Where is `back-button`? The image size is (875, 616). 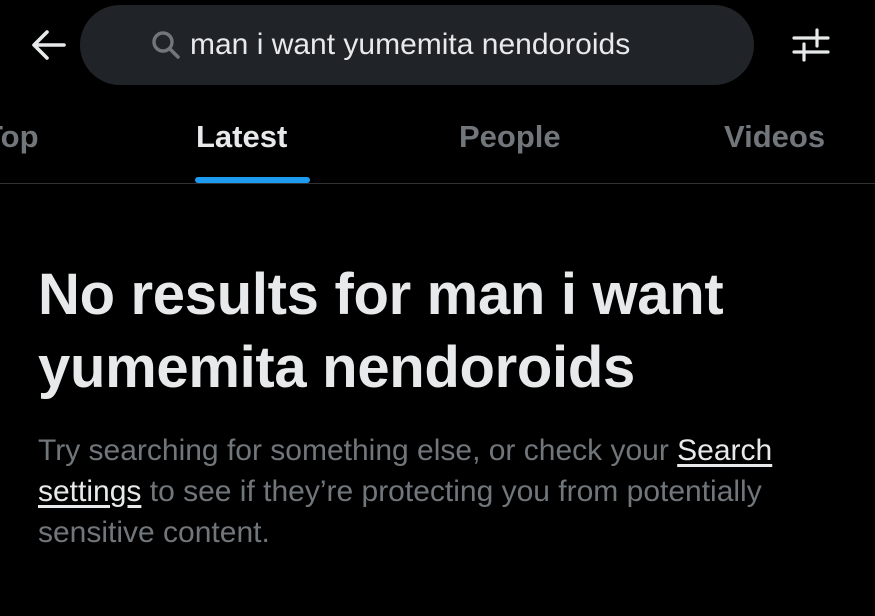 back-button is located at coordinates (48, 45).